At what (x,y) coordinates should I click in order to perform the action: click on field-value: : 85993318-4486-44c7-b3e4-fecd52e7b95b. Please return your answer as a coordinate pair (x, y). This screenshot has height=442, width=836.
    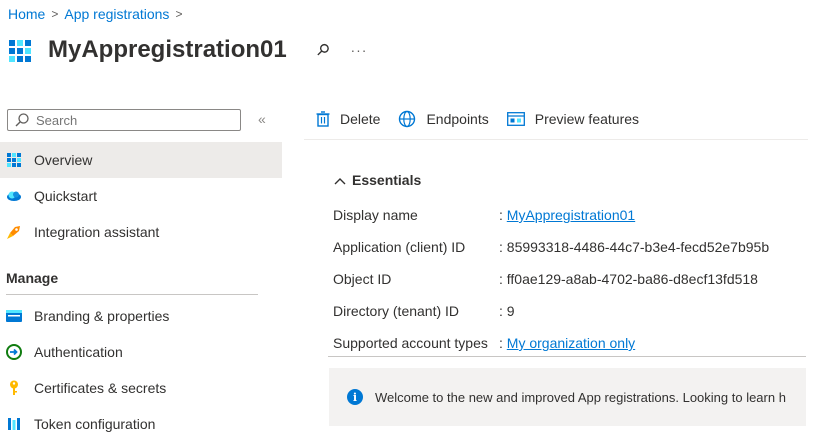
    Looking at the image, I should click on (634, 247).